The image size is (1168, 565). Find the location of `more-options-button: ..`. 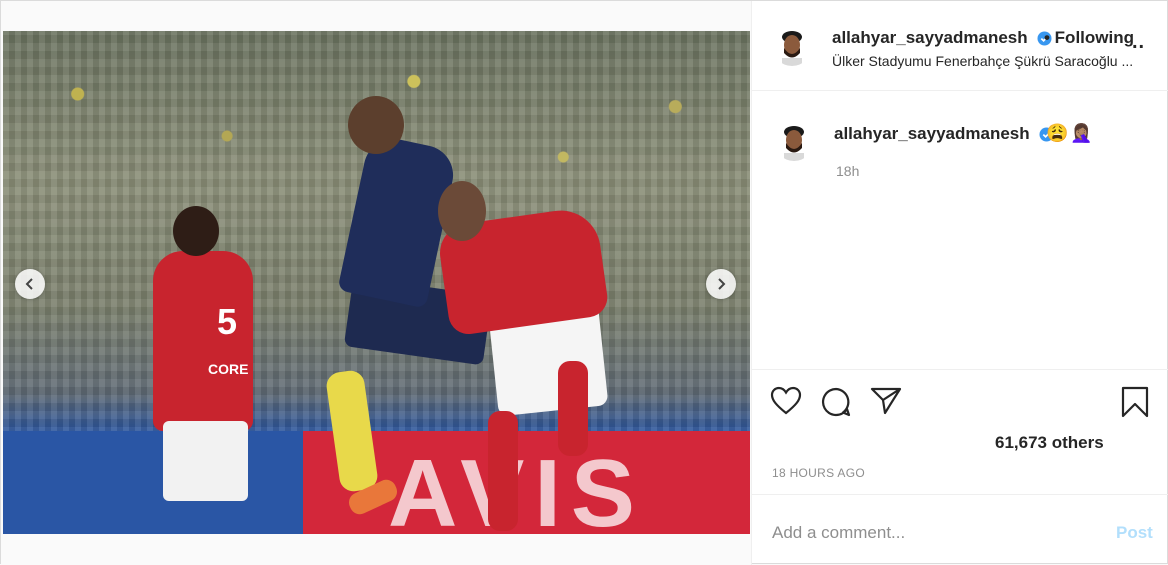

more-options-button: .. is located at coordinates (1138, 42).